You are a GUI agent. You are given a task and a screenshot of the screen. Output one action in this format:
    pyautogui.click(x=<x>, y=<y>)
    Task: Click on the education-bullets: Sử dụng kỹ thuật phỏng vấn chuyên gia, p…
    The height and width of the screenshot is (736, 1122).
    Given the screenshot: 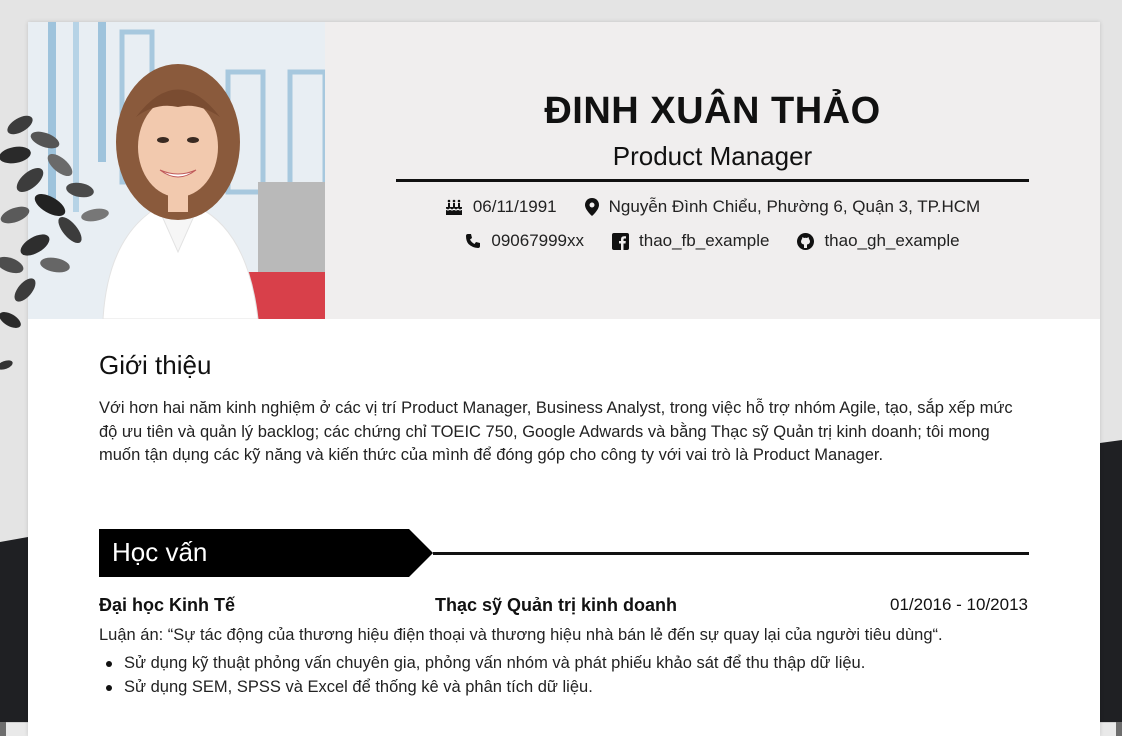 What is the action you would take?
    pyautogui.click(x=565, y=675)
    